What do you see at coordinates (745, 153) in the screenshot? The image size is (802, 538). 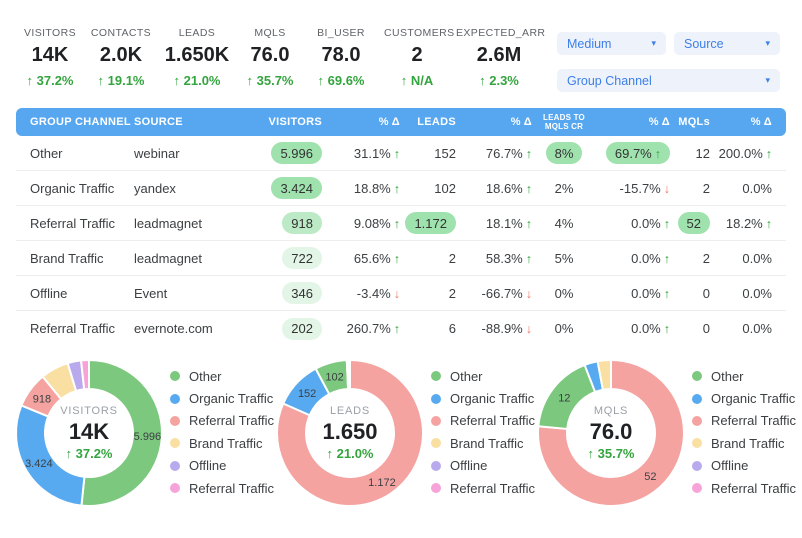 I see `cell-mqls-delta: 200.0% ↑` at bounding box center [745, 153].